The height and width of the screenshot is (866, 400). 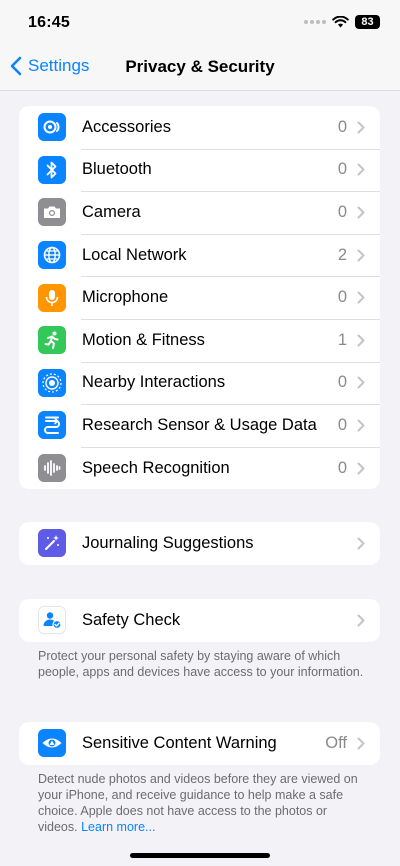 I want to click on eye-warning-icon, so click(x=52, y=743).